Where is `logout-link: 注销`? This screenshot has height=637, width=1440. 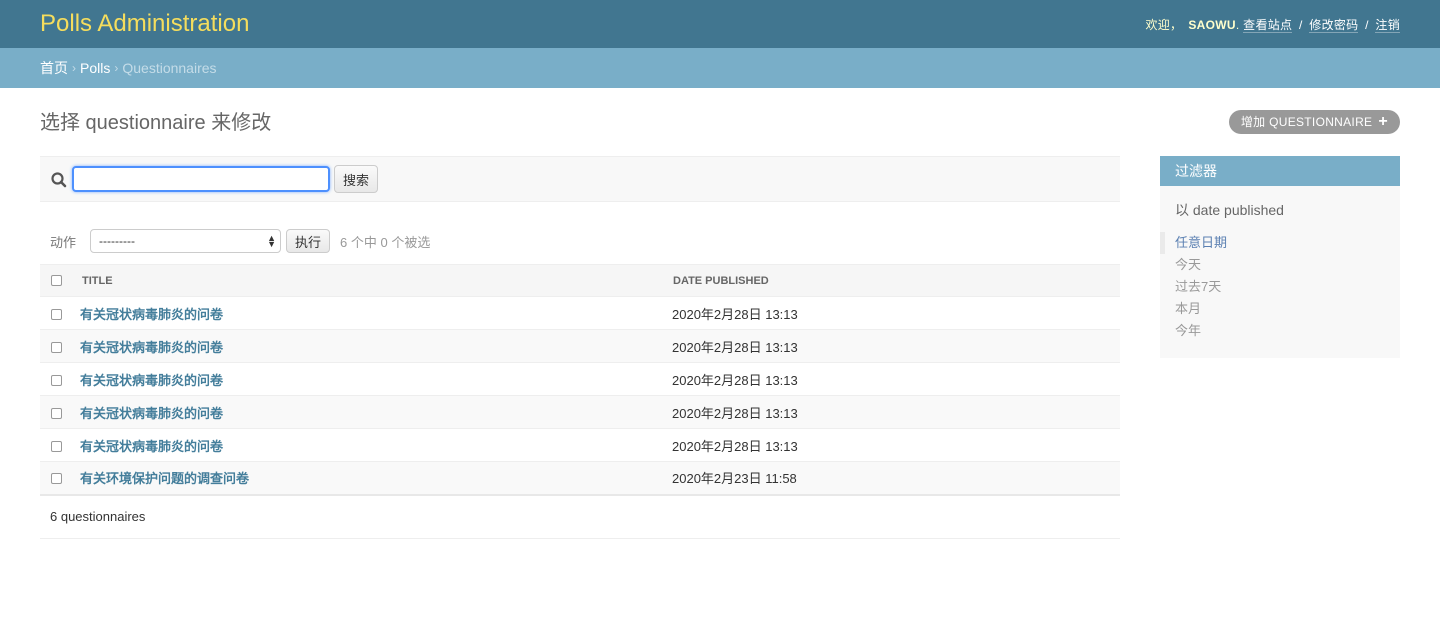 logout-link: 注销 is located at coordinates (1387, 25).